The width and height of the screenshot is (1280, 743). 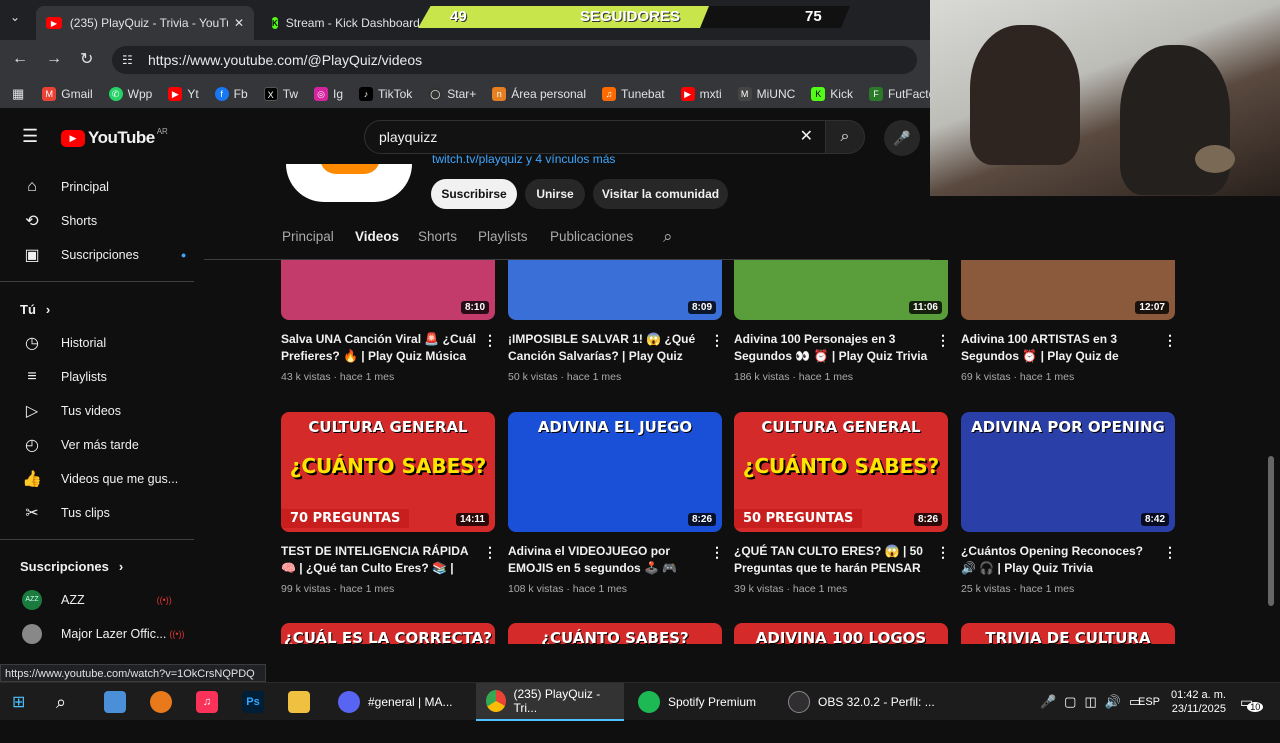 I want to click on video-thumbnail: TU JARDÍN CON ENANITOS · TU SANCHO 8:09, so click(x=615, y=290).